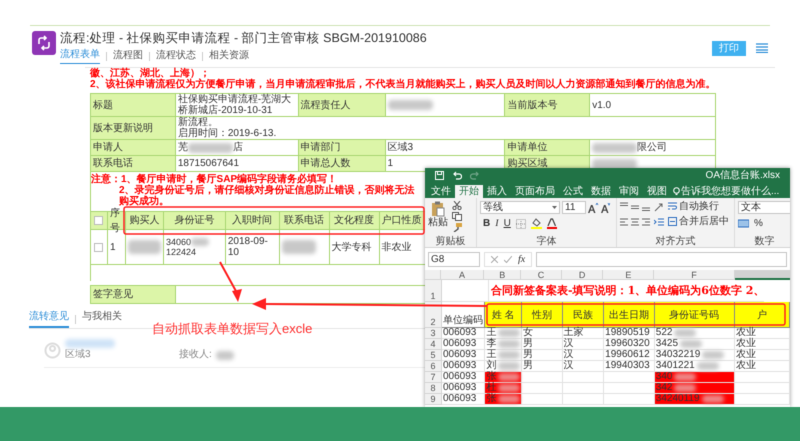 This screenshot has height=441, width=800. Describe the element at coordinates (503, 366) in the screenshot. I see `sheet-cell: 刘` at that location.